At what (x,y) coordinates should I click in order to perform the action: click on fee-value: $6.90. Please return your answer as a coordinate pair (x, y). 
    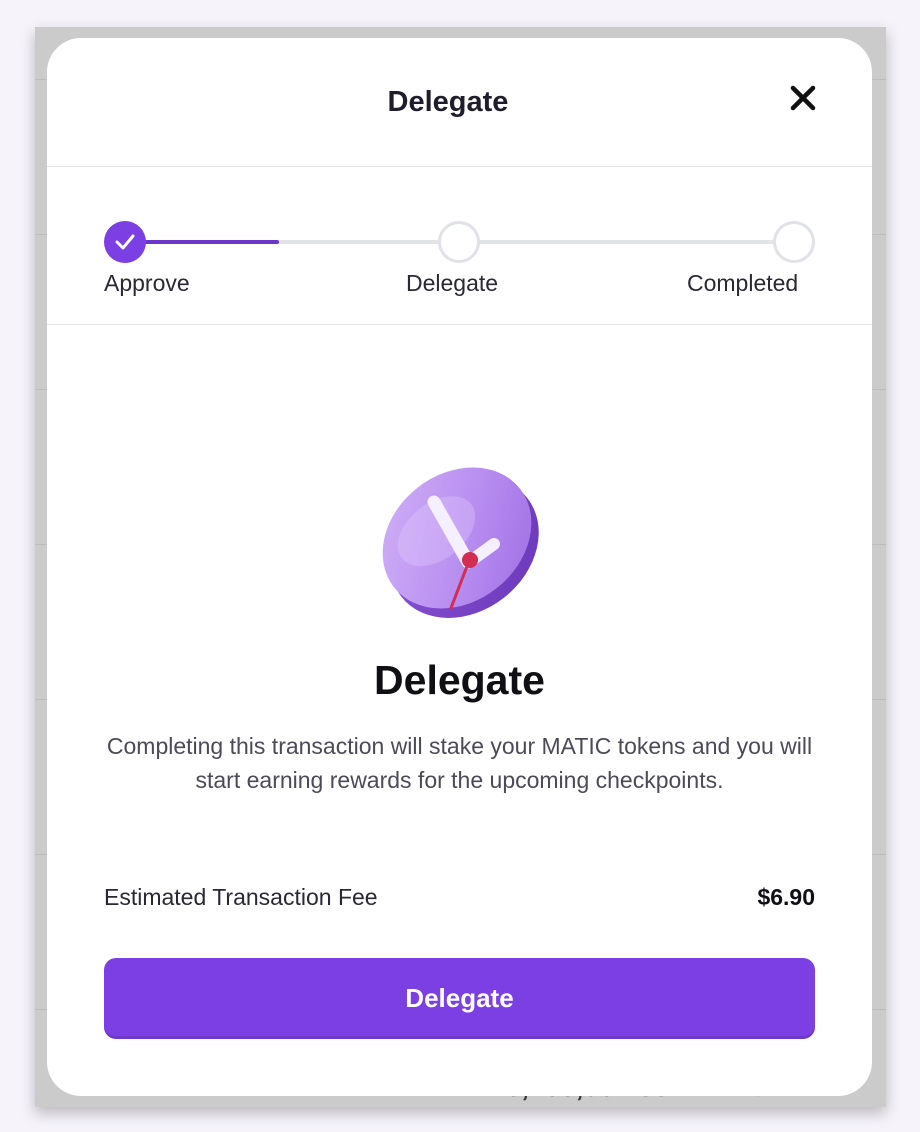
    Looking at the image, I should click on (786, 897).